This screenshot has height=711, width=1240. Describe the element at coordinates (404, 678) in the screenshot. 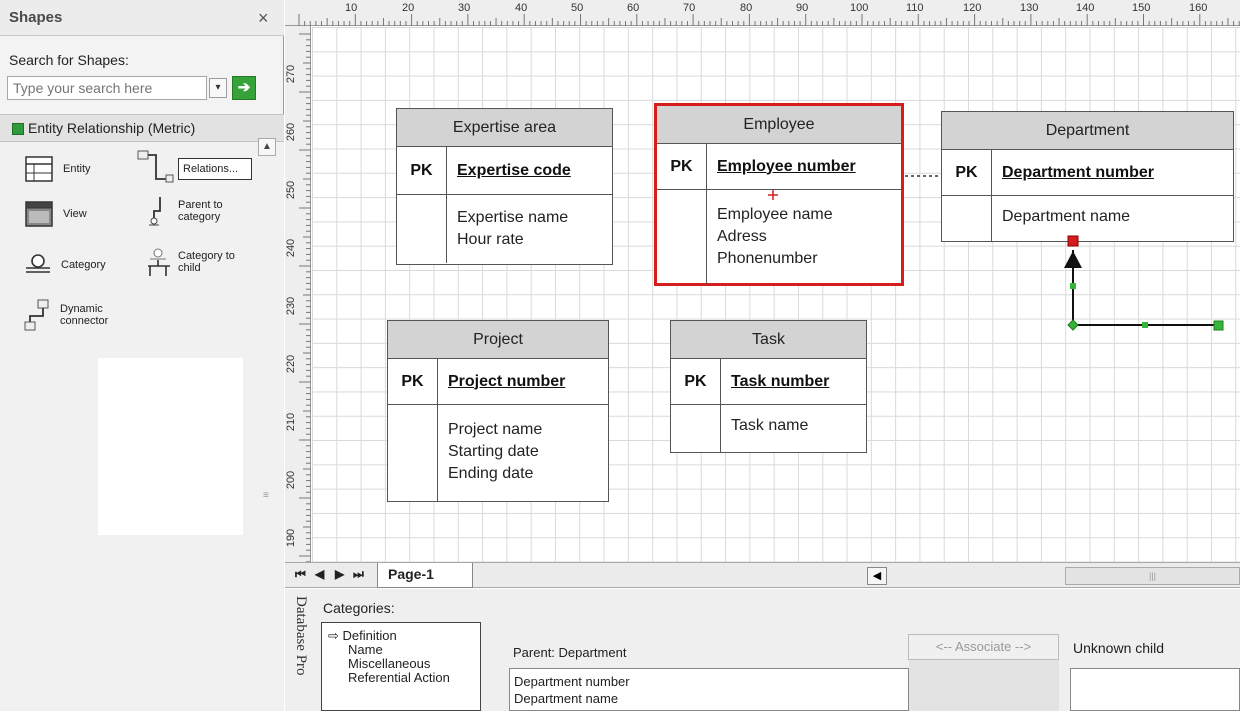

I see `category-item-referential-action: Referential Action` at that location.